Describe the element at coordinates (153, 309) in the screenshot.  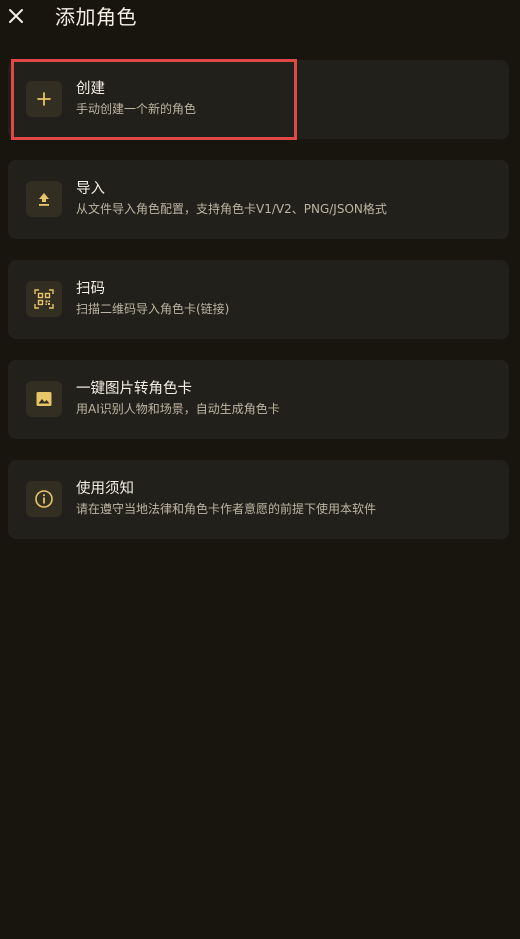
I see `option-subtitle: 扫描二维码导入角色卡(链接)` at that location.